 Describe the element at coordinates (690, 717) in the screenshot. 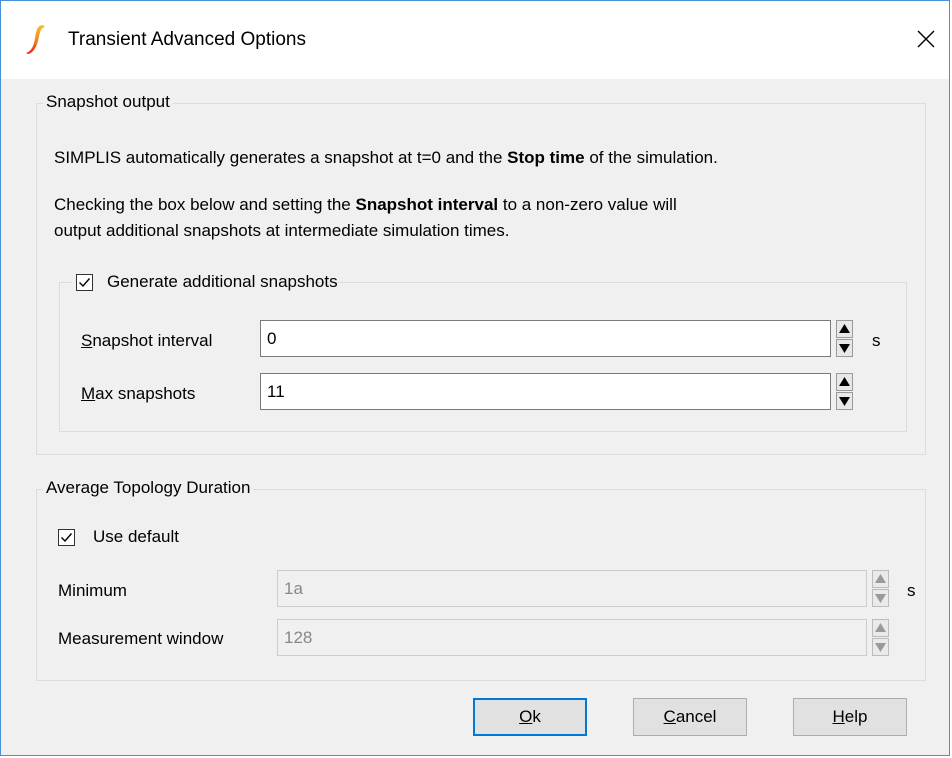

I see `cancel-button: Cancel` at that location.